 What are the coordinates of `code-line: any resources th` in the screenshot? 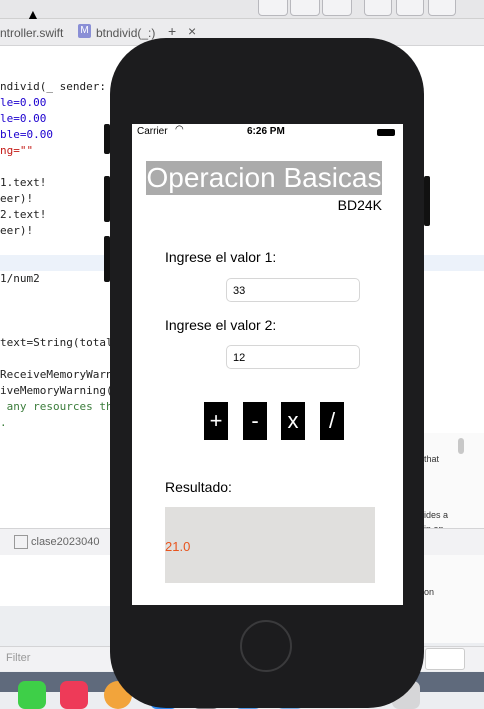 It's located at (56, 406).